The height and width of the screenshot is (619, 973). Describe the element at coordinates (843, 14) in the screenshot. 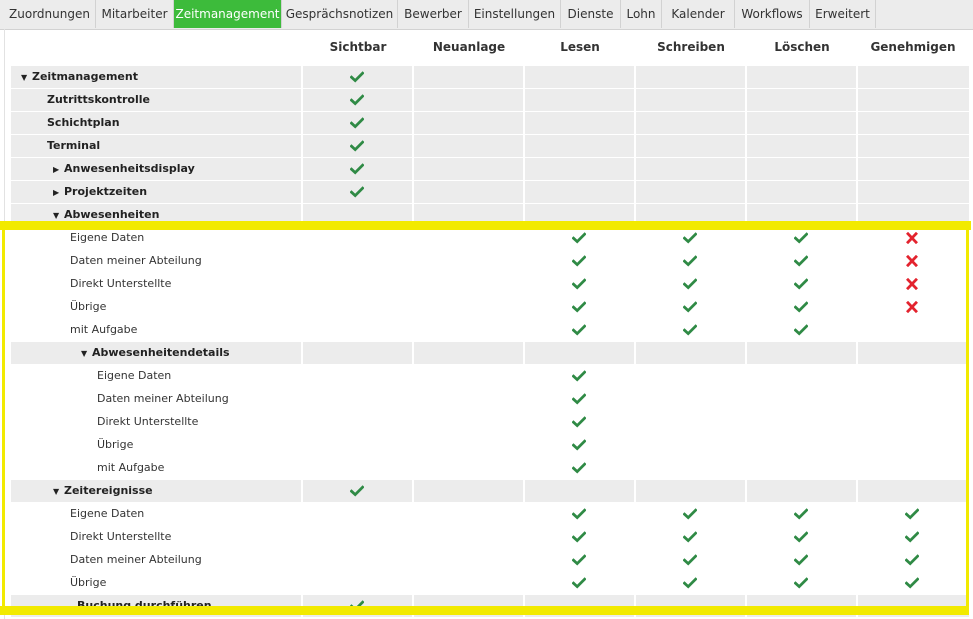

I see `tab-erweitert: Erweitert` at that location.